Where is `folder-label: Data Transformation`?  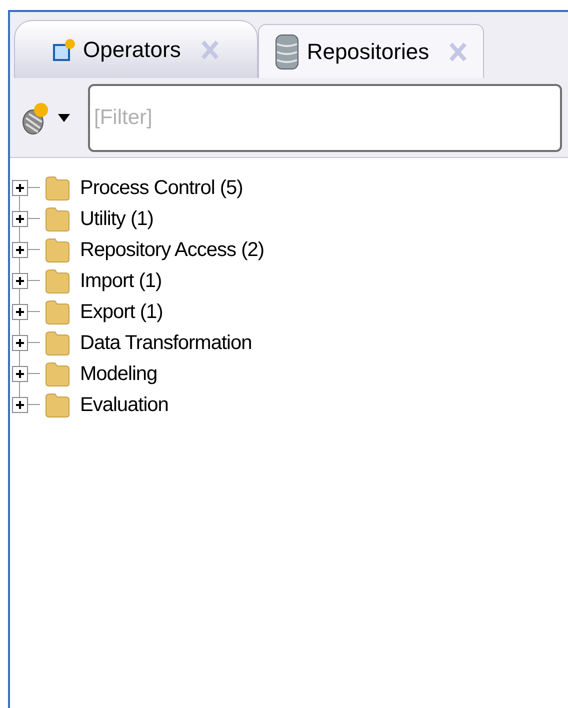 folder-label: Data Transformation is located at coordinates (166, 343).